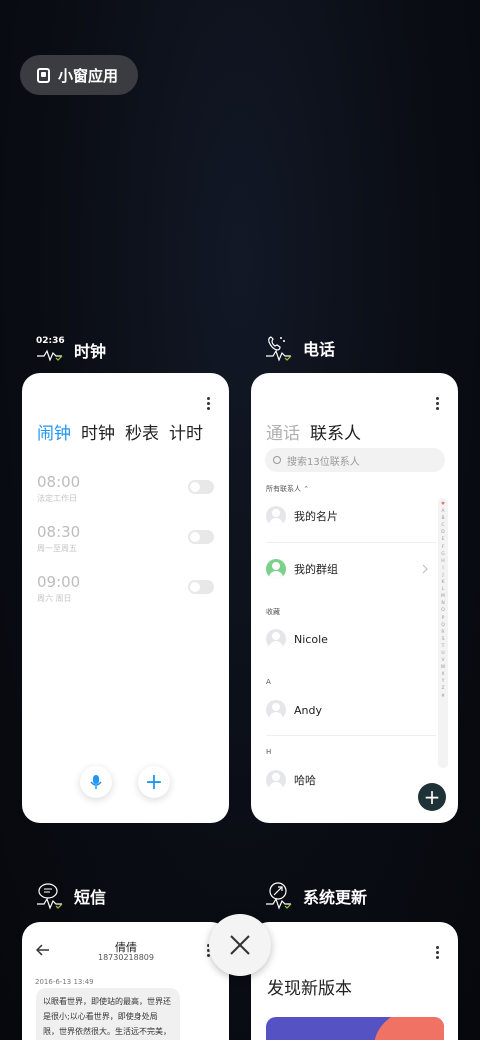 The height and width of the screenshot is (1040, 480). Describe the element at coordinates (443, 667) in the screenshot. I see `alphabet-index-letter: W` at that location.